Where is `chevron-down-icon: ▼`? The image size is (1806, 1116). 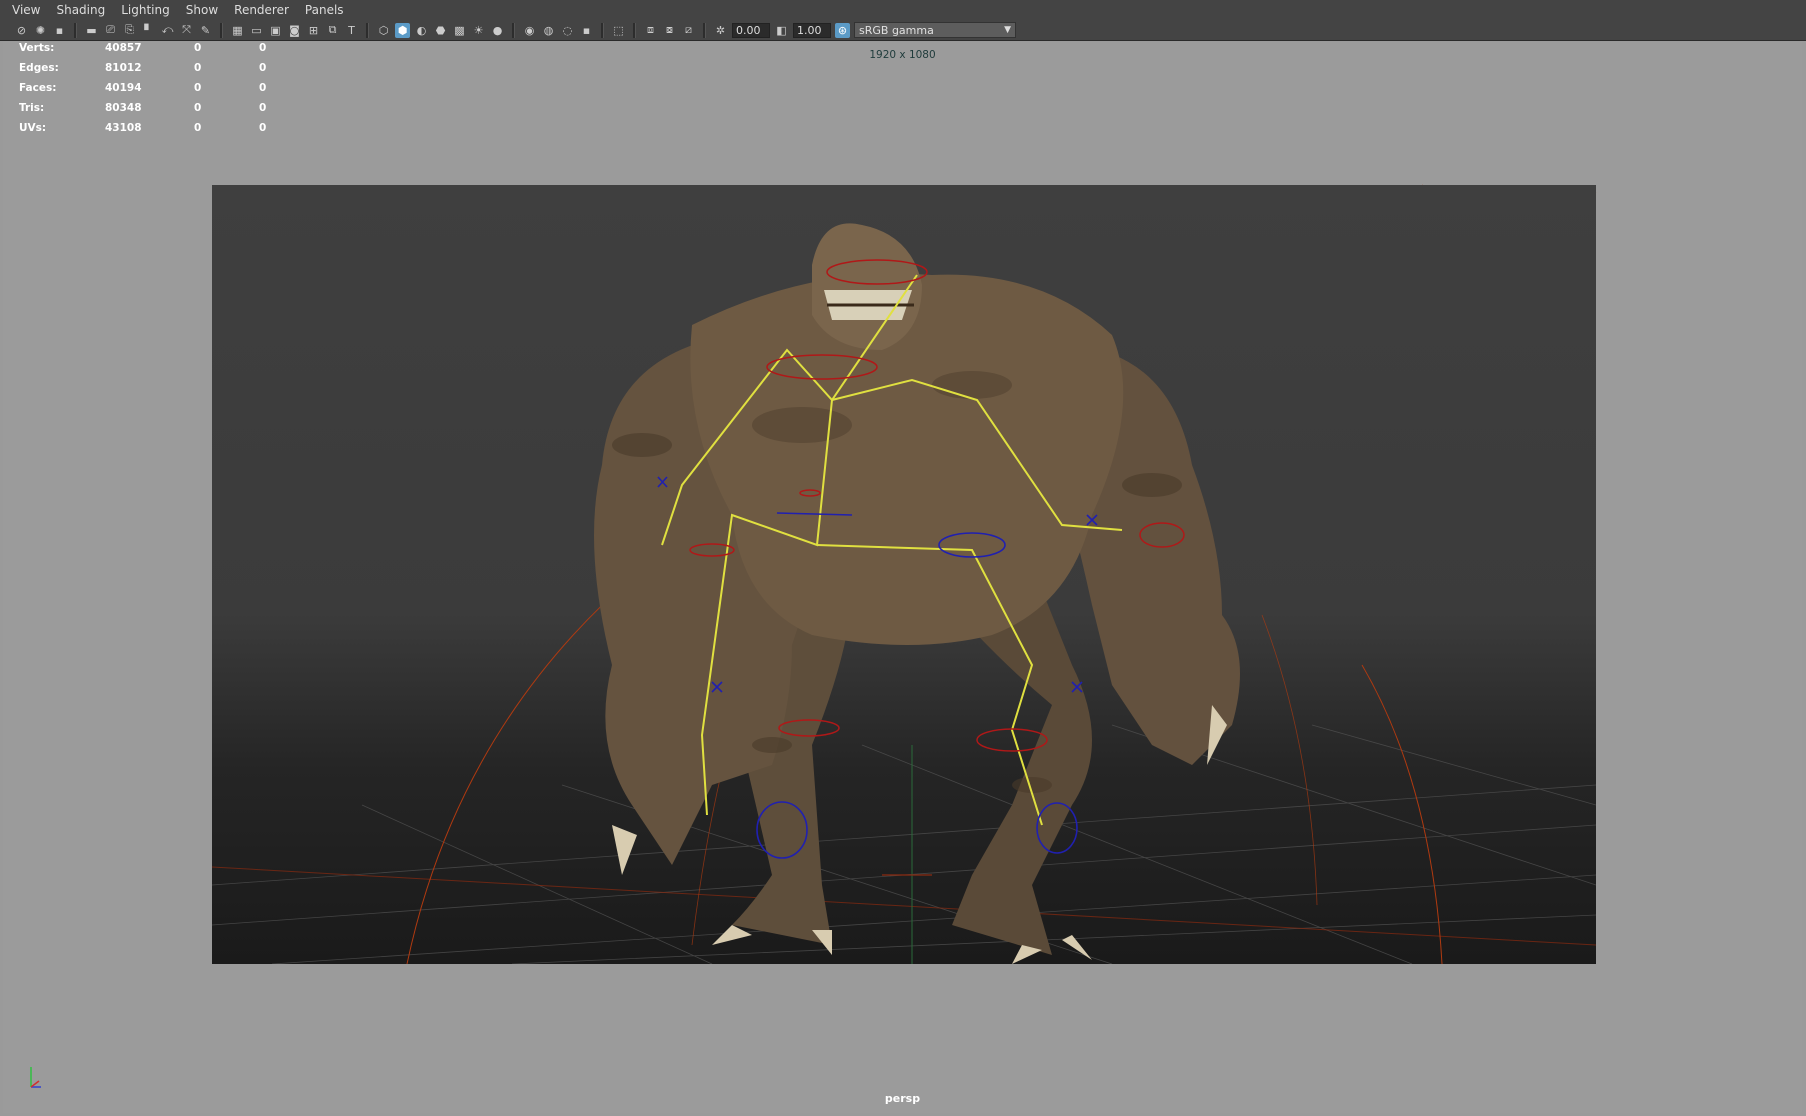 chevron-down-icon: ▼ is located at coordinates (1007, 30).